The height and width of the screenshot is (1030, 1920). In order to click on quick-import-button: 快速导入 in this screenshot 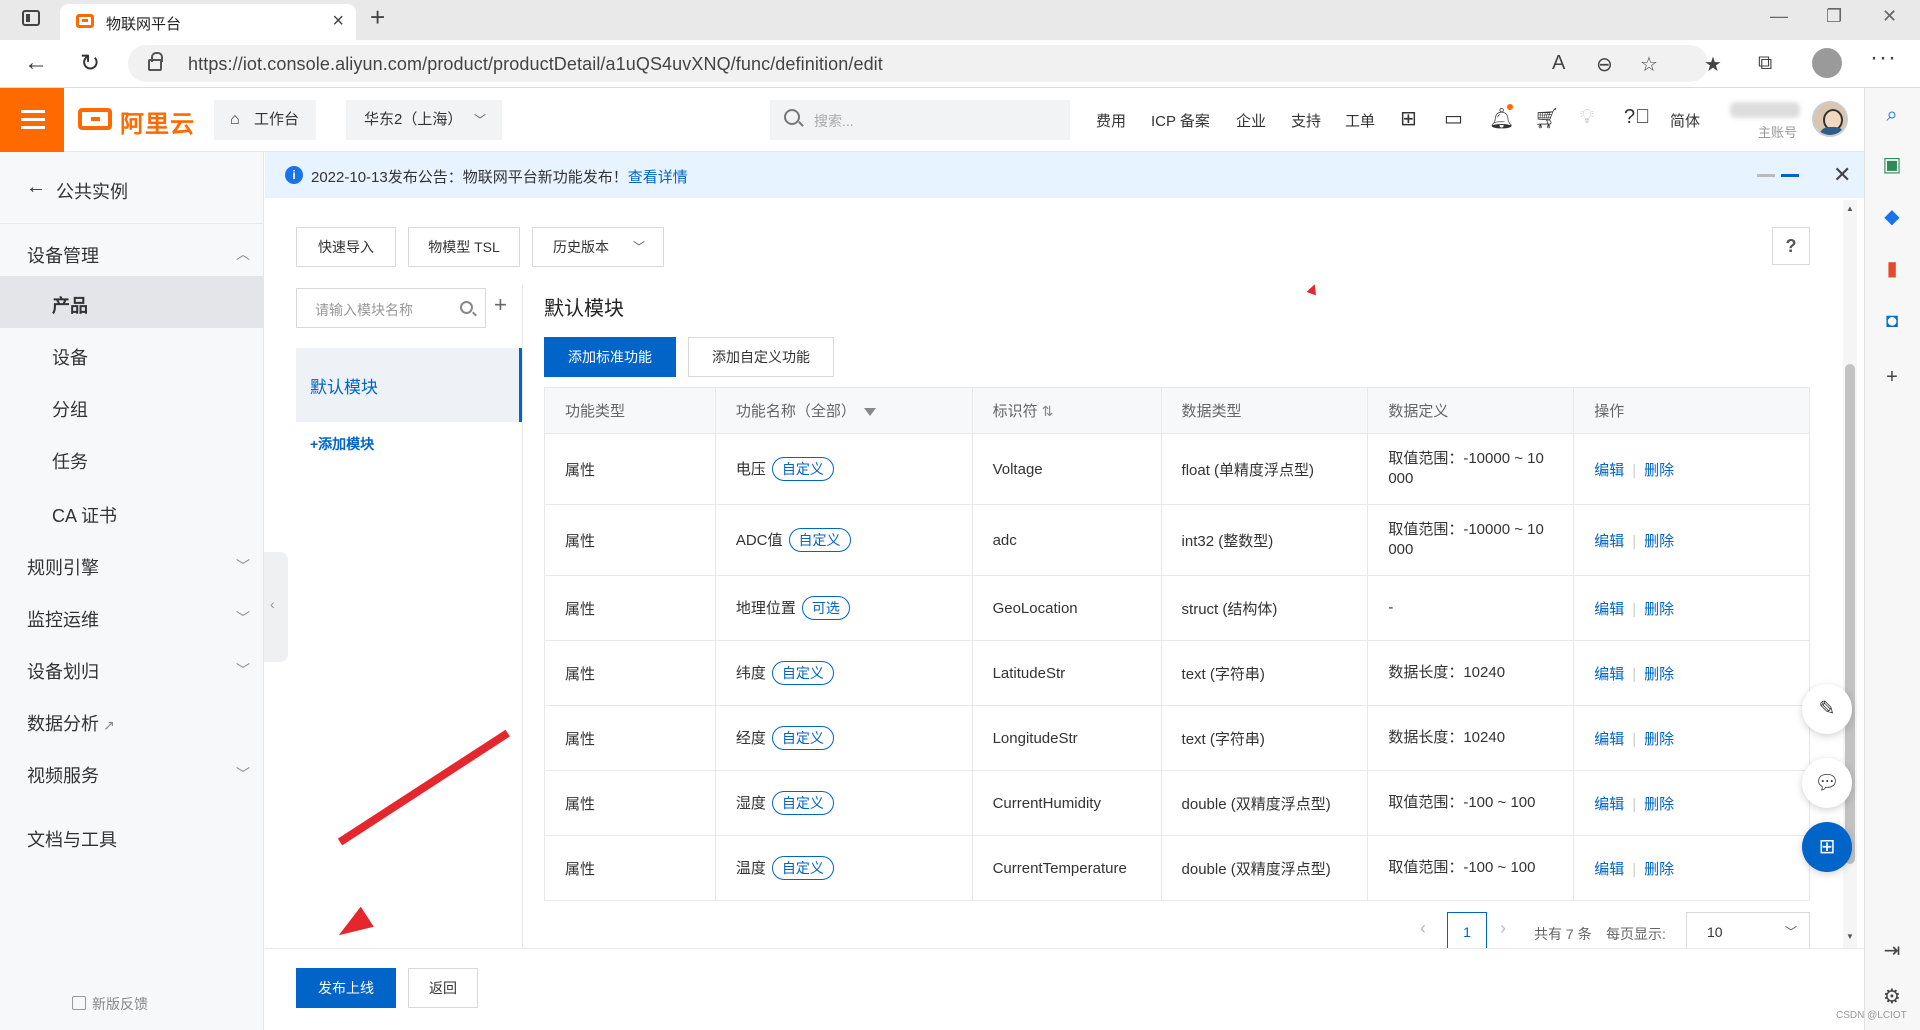, I will do `click(346, 247)`.